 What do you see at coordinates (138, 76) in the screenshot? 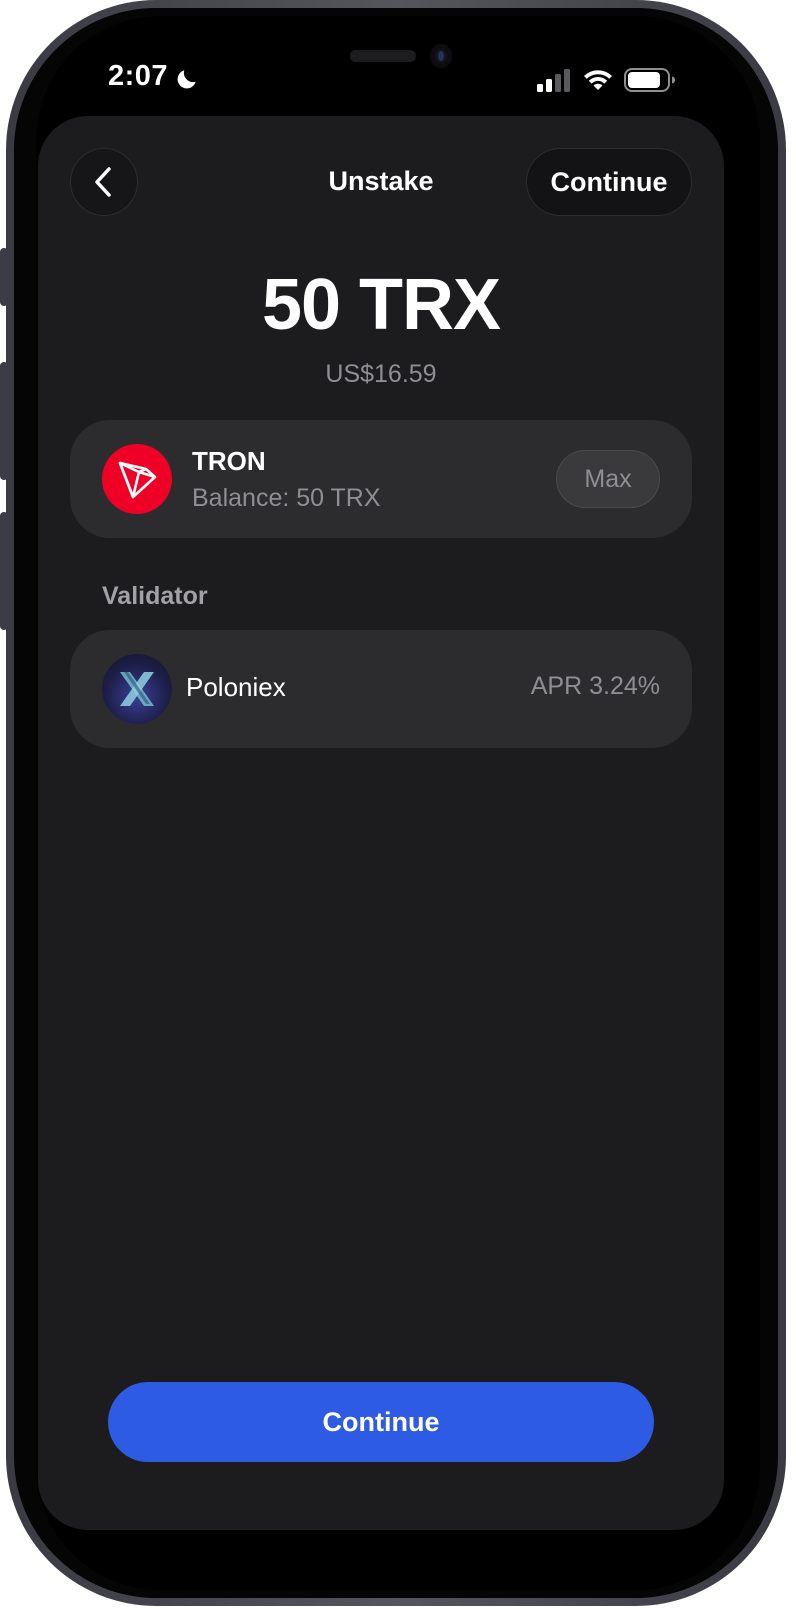
I see `status-time: 2:07` at bounding box center [138, 76].